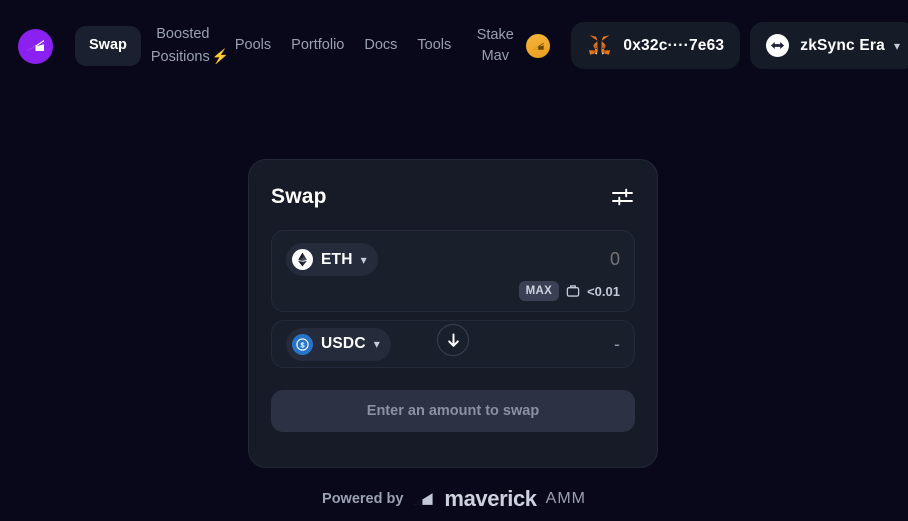 The height and width of the screenshot is (521, 908). Describe the element at coordinates (617, 343) in the screenshot. I see `swap-amount-output-to: -` at that location.